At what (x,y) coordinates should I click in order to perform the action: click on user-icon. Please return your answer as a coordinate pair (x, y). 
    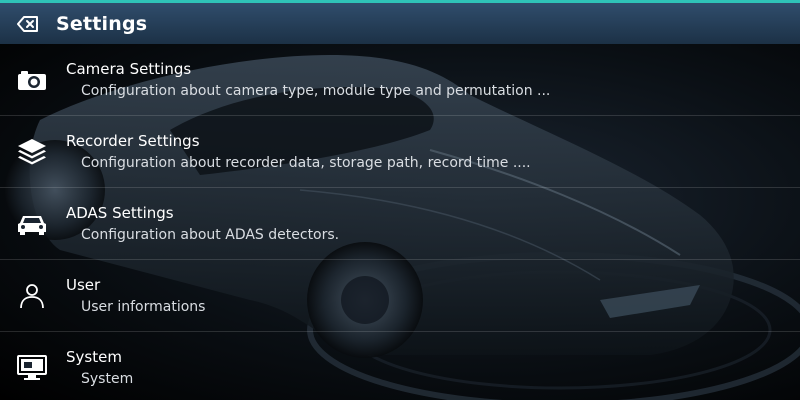
    Looking at the image, I should click on (32, 296).